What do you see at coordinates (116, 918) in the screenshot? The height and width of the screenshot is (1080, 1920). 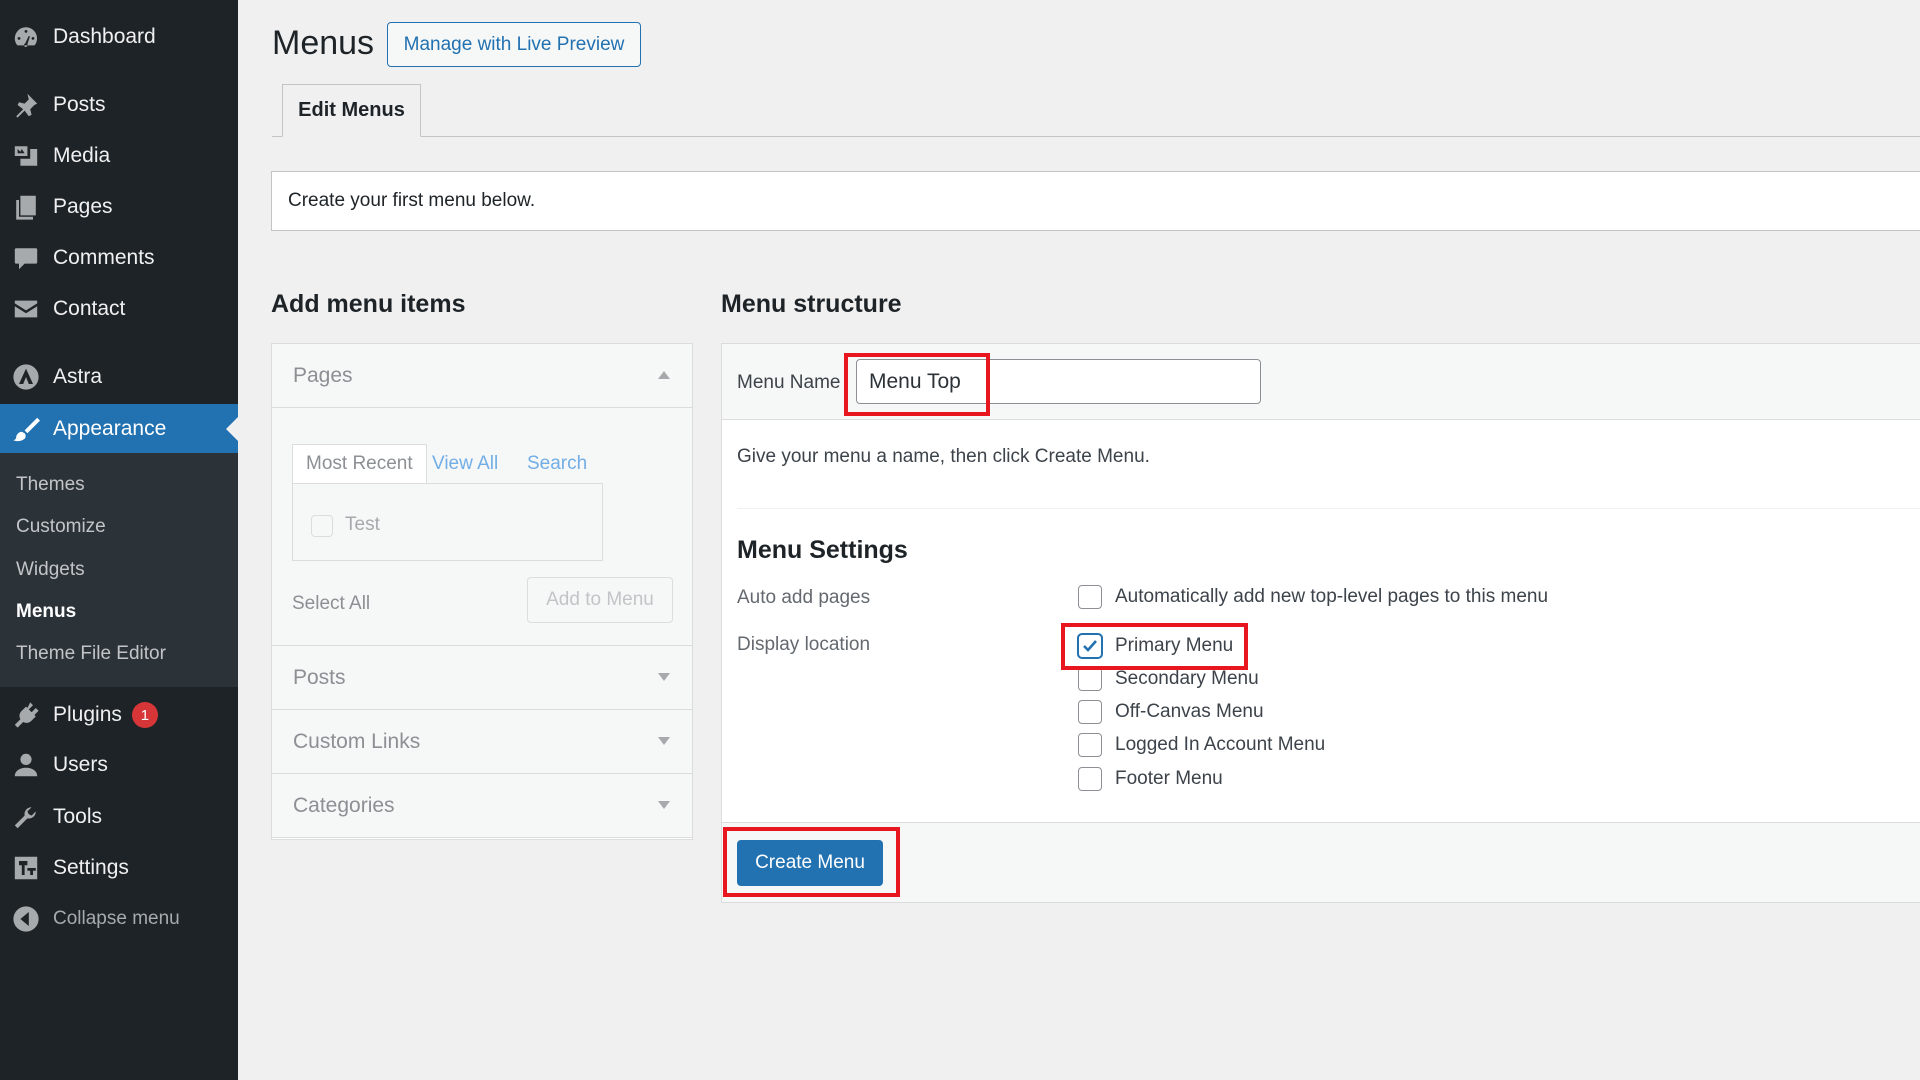 I see `sidebar-item-label: Collapse menu` at bounding box center [116, 918].